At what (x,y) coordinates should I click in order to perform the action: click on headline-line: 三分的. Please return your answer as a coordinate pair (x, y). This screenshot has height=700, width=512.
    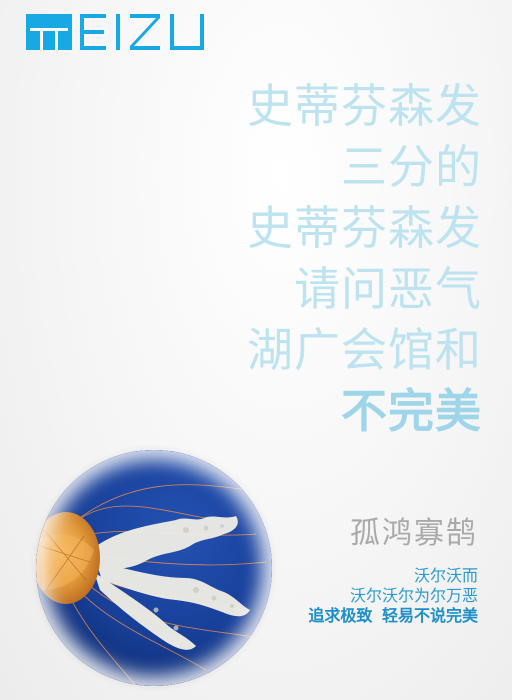
    Looking at the image, I should click on (411, 167).